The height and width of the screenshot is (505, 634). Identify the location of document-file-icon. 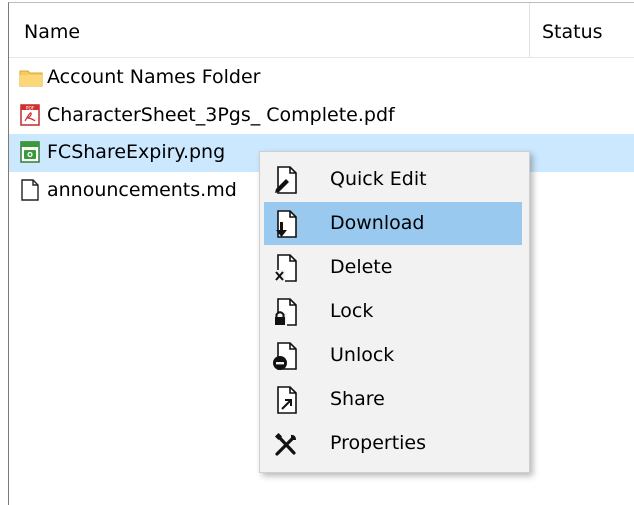
(30, 190).